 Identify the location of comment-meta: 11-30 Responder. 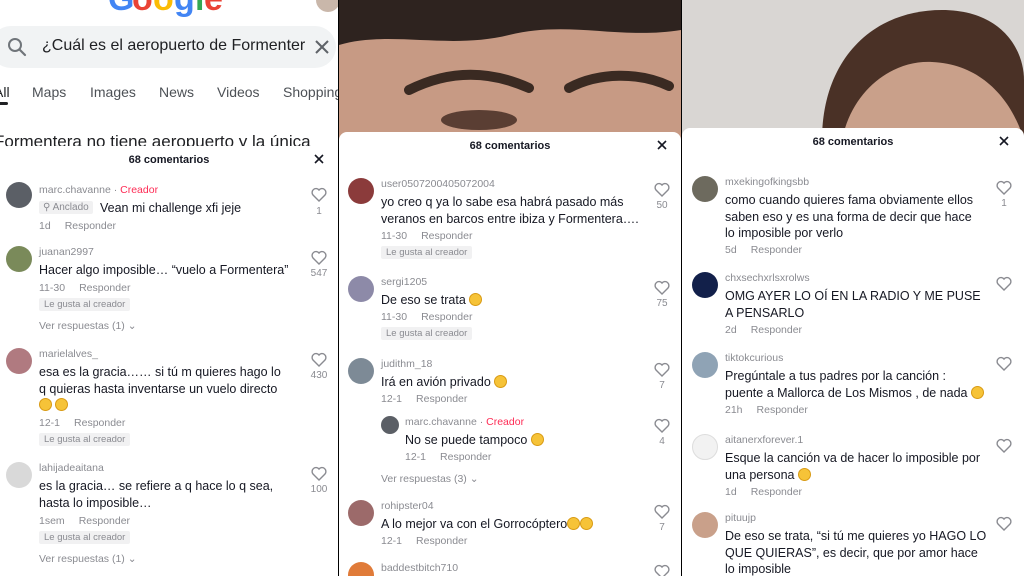
(426, 317).